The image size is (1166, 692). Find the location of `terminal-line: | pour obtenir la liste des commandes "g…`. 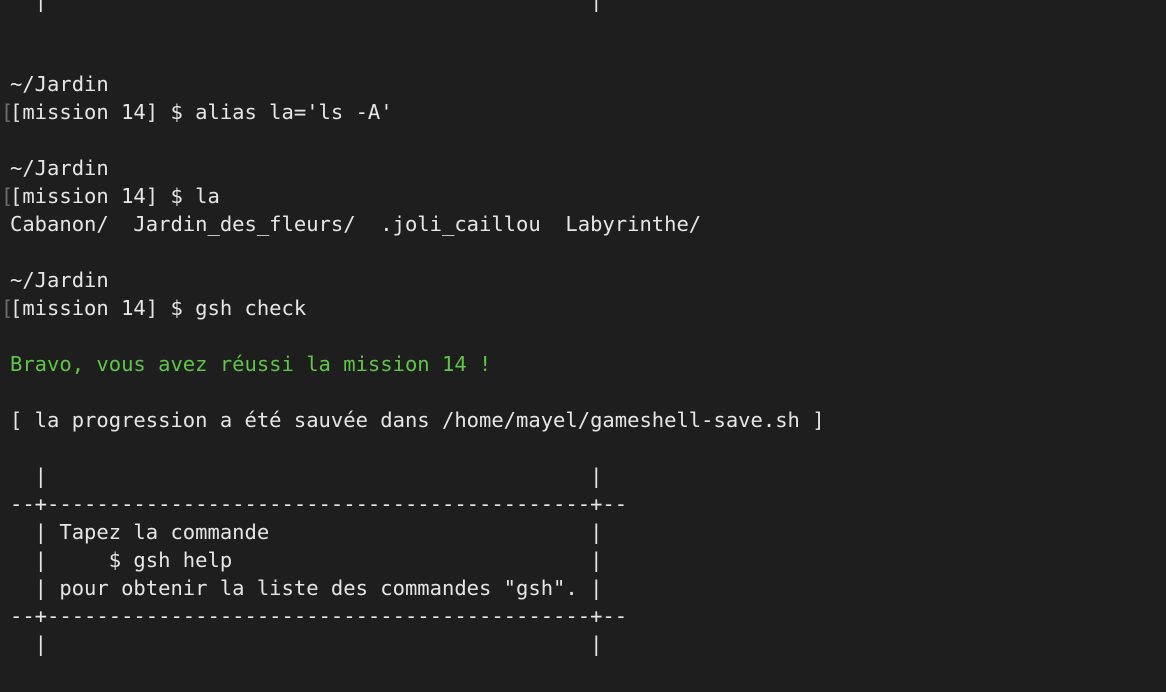

terminal-line: | pour obtenir la liste des commandes "g… is located at coordinates (588, 588).